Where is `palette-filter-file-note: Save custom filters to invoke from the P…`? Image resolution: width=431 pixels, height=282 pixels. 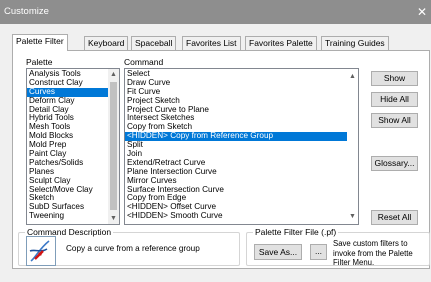
palette-filter-file-note: Save custom filters to invoke from the P… is located at coordinates (373, 253).